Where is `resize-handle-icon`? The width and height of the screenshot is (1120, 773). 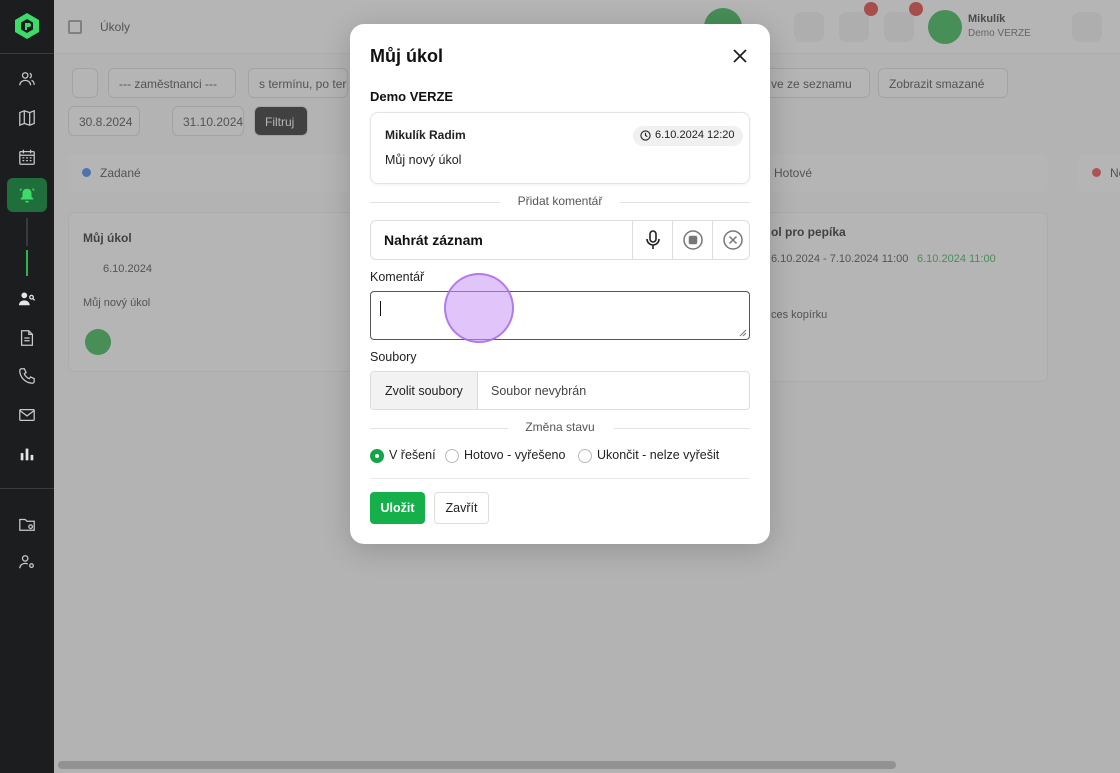 resize-handle-icon is located at coordinates (743, 333).